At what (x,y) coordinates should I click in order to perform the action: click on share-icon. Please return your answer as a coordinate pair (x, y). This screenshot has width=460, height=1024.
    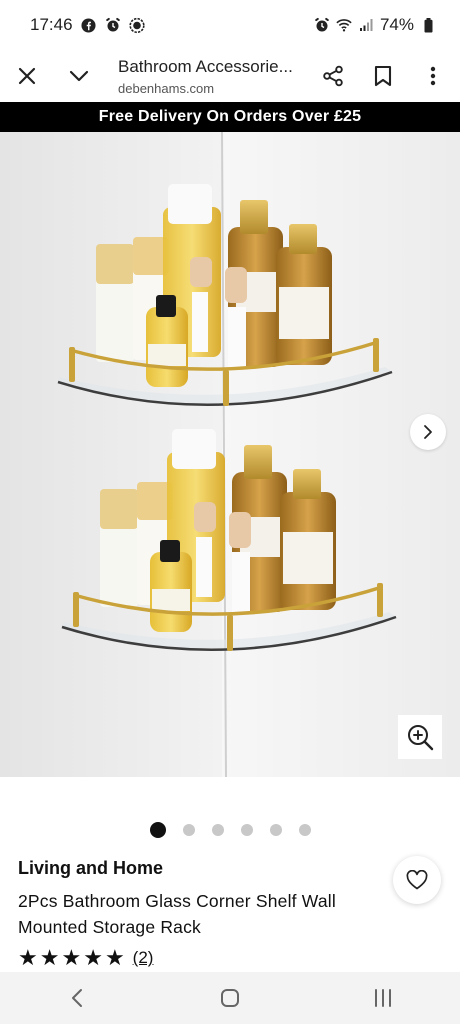
    Looking at the image, I should click on (333, 76).